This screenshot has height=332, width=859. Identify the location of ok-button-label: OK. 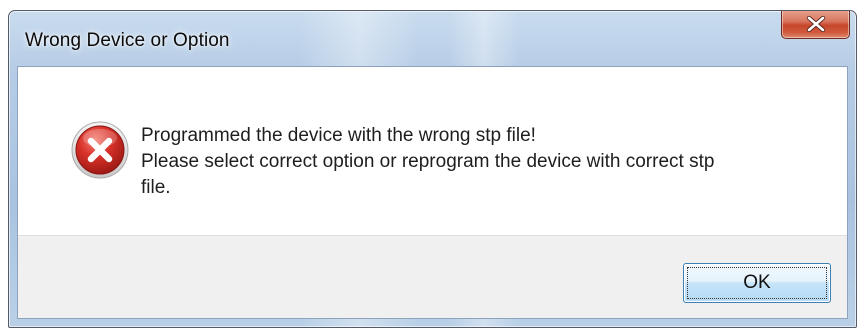
(757, 282).